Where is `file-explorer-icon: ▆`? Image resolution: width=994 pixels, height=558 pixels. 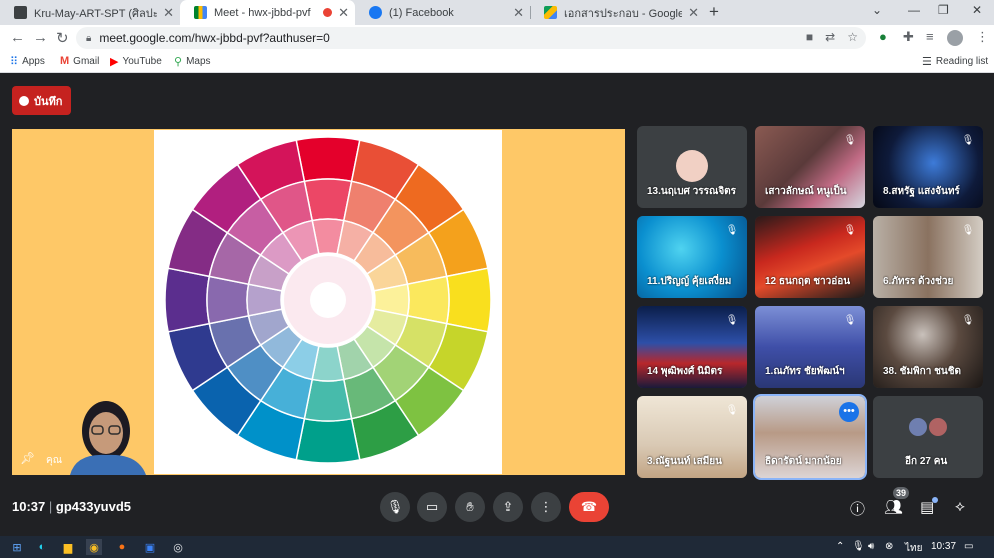 file-explorer-icon: ▆ is located at coordinates (68, 547).